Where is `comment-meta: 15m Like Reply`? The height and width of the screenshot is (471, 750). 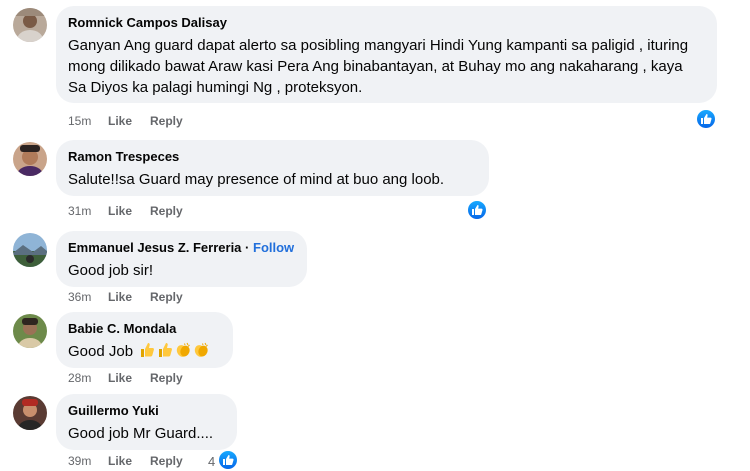
comment-meta: 15m Like Reply is located at coordinates (134, 121).